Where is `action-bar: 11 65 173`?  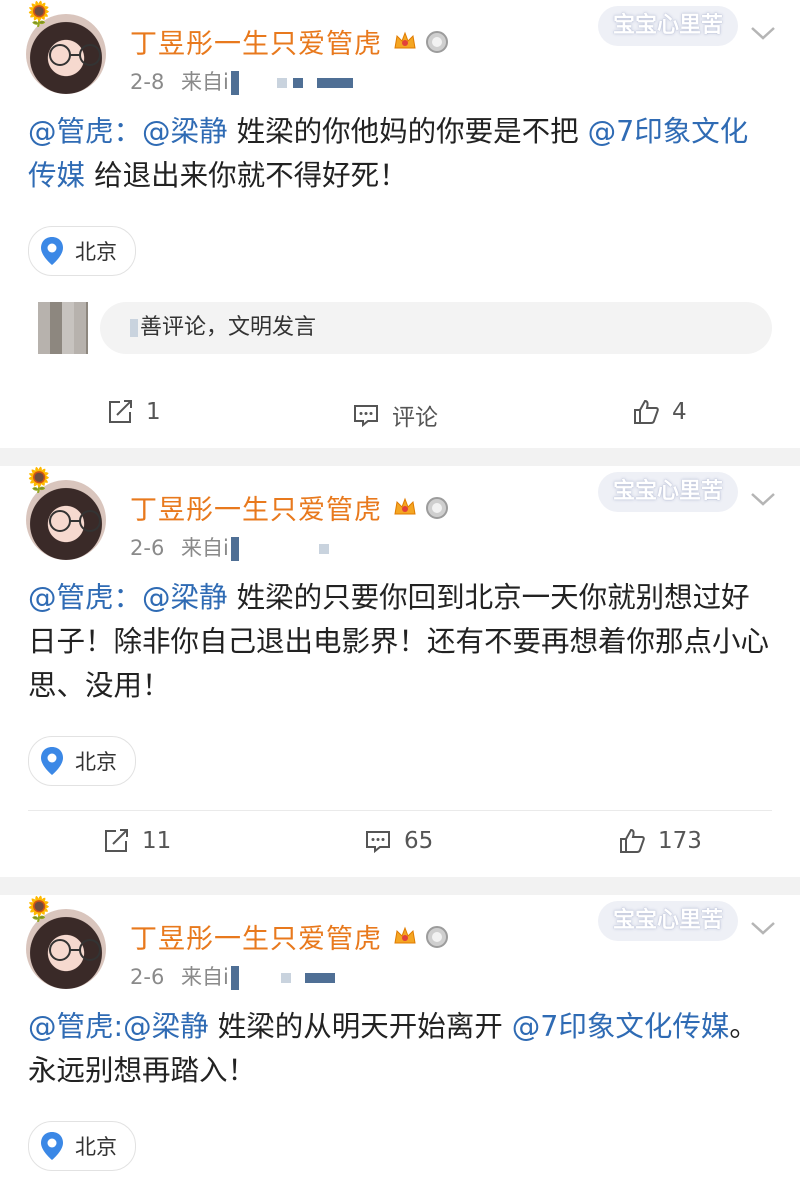
action-bar: 11 65 173 is located at coordinates (400, 844).